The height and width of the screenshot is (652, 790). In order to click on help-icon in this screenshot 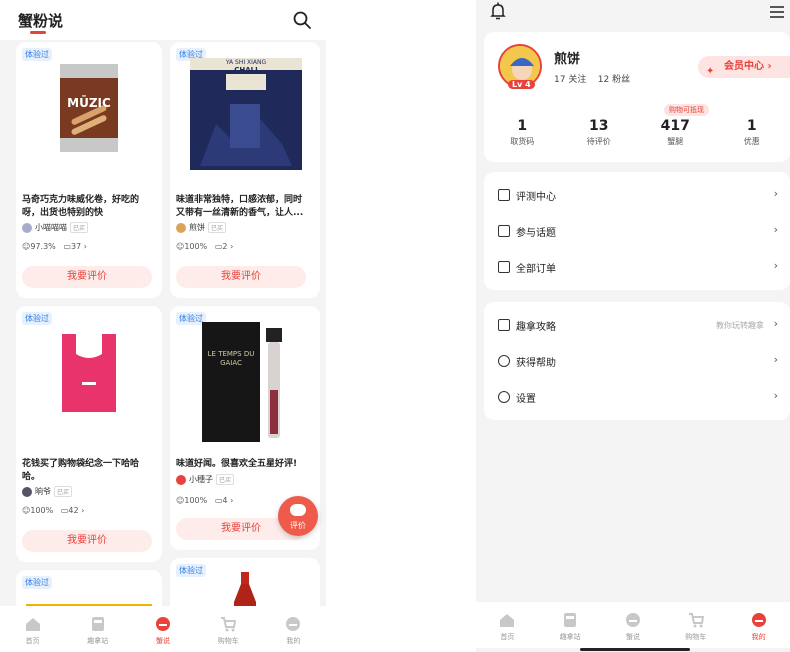, I will do `click(504, 361)`.